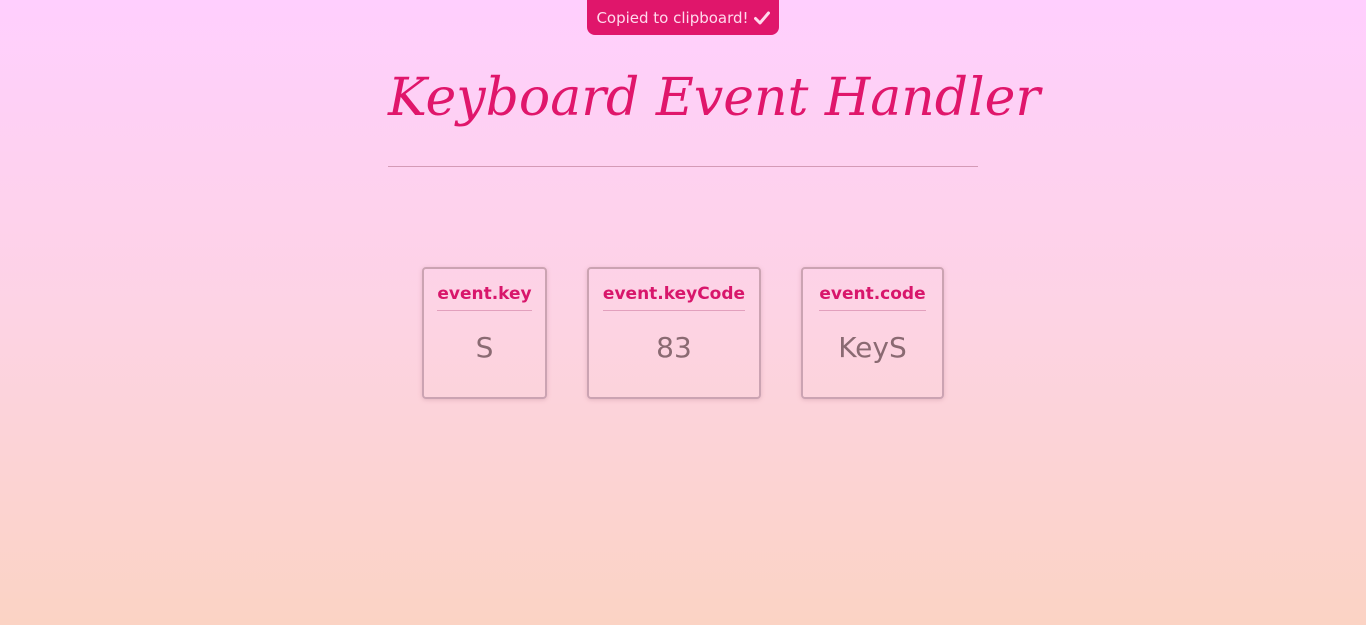  What do you see at coordinates (672, 17) in the screenshot?
I see `toast-message: Copied to clipboard!` at bounding box center [672, 17].